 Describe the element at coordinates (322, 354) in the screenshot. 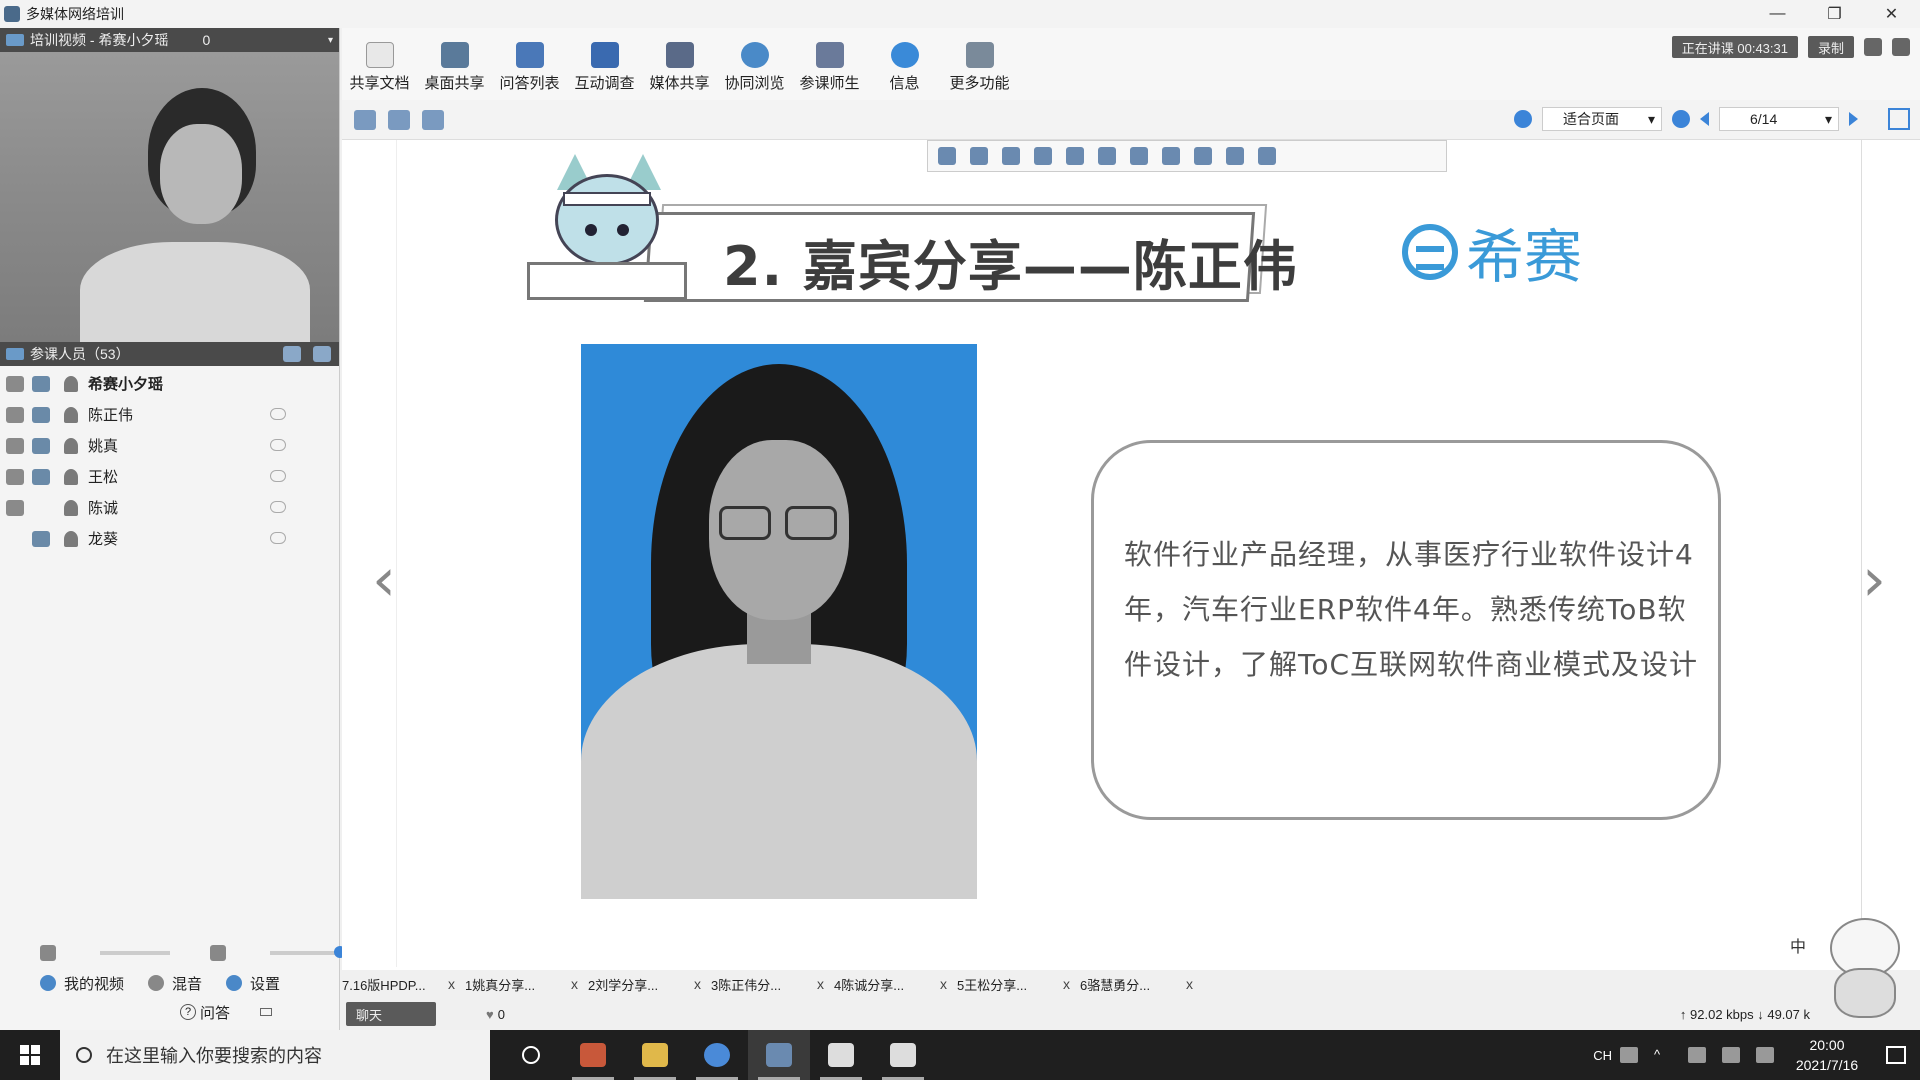

I see `user-settings-icon` at that location.